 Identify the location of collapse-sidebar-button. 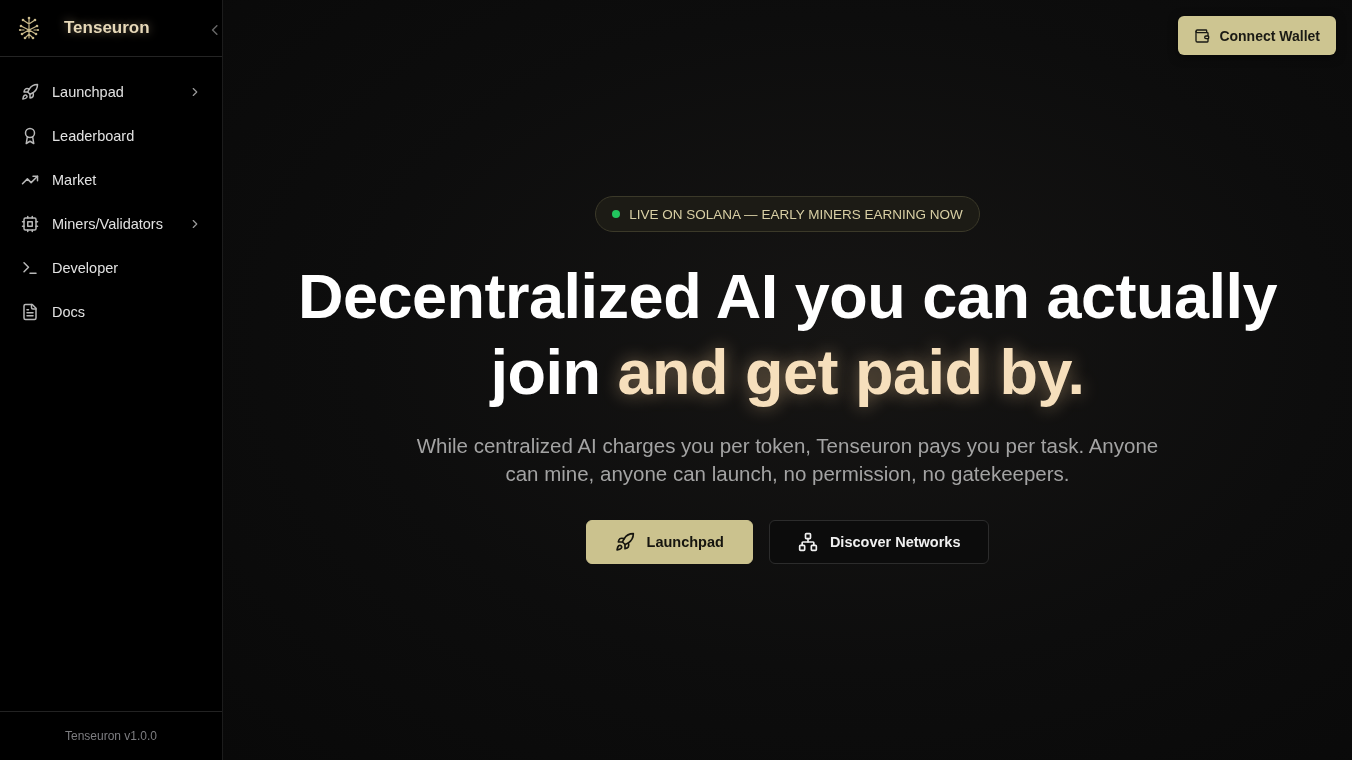
(214, 28).